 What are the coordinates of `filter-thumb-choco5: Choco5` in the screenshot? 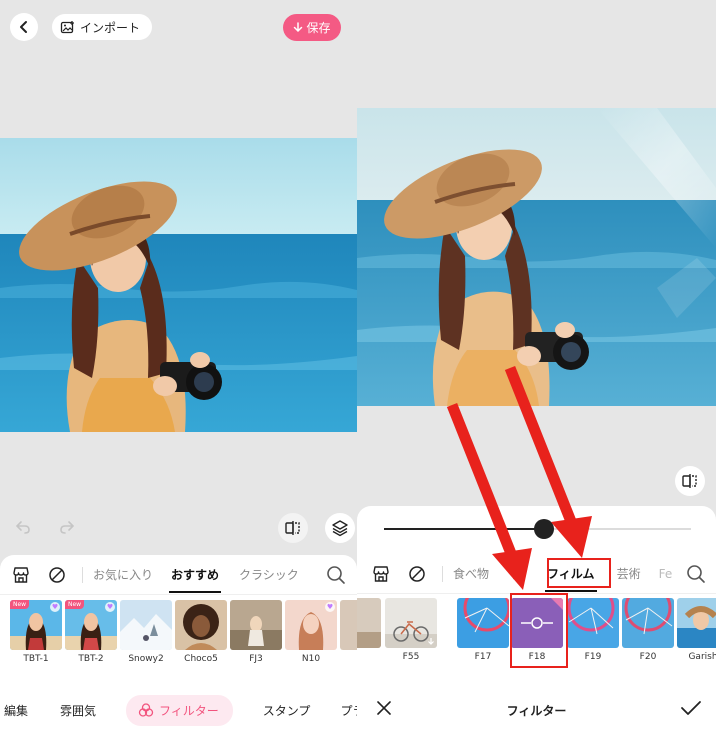 It's located at (201, 632).